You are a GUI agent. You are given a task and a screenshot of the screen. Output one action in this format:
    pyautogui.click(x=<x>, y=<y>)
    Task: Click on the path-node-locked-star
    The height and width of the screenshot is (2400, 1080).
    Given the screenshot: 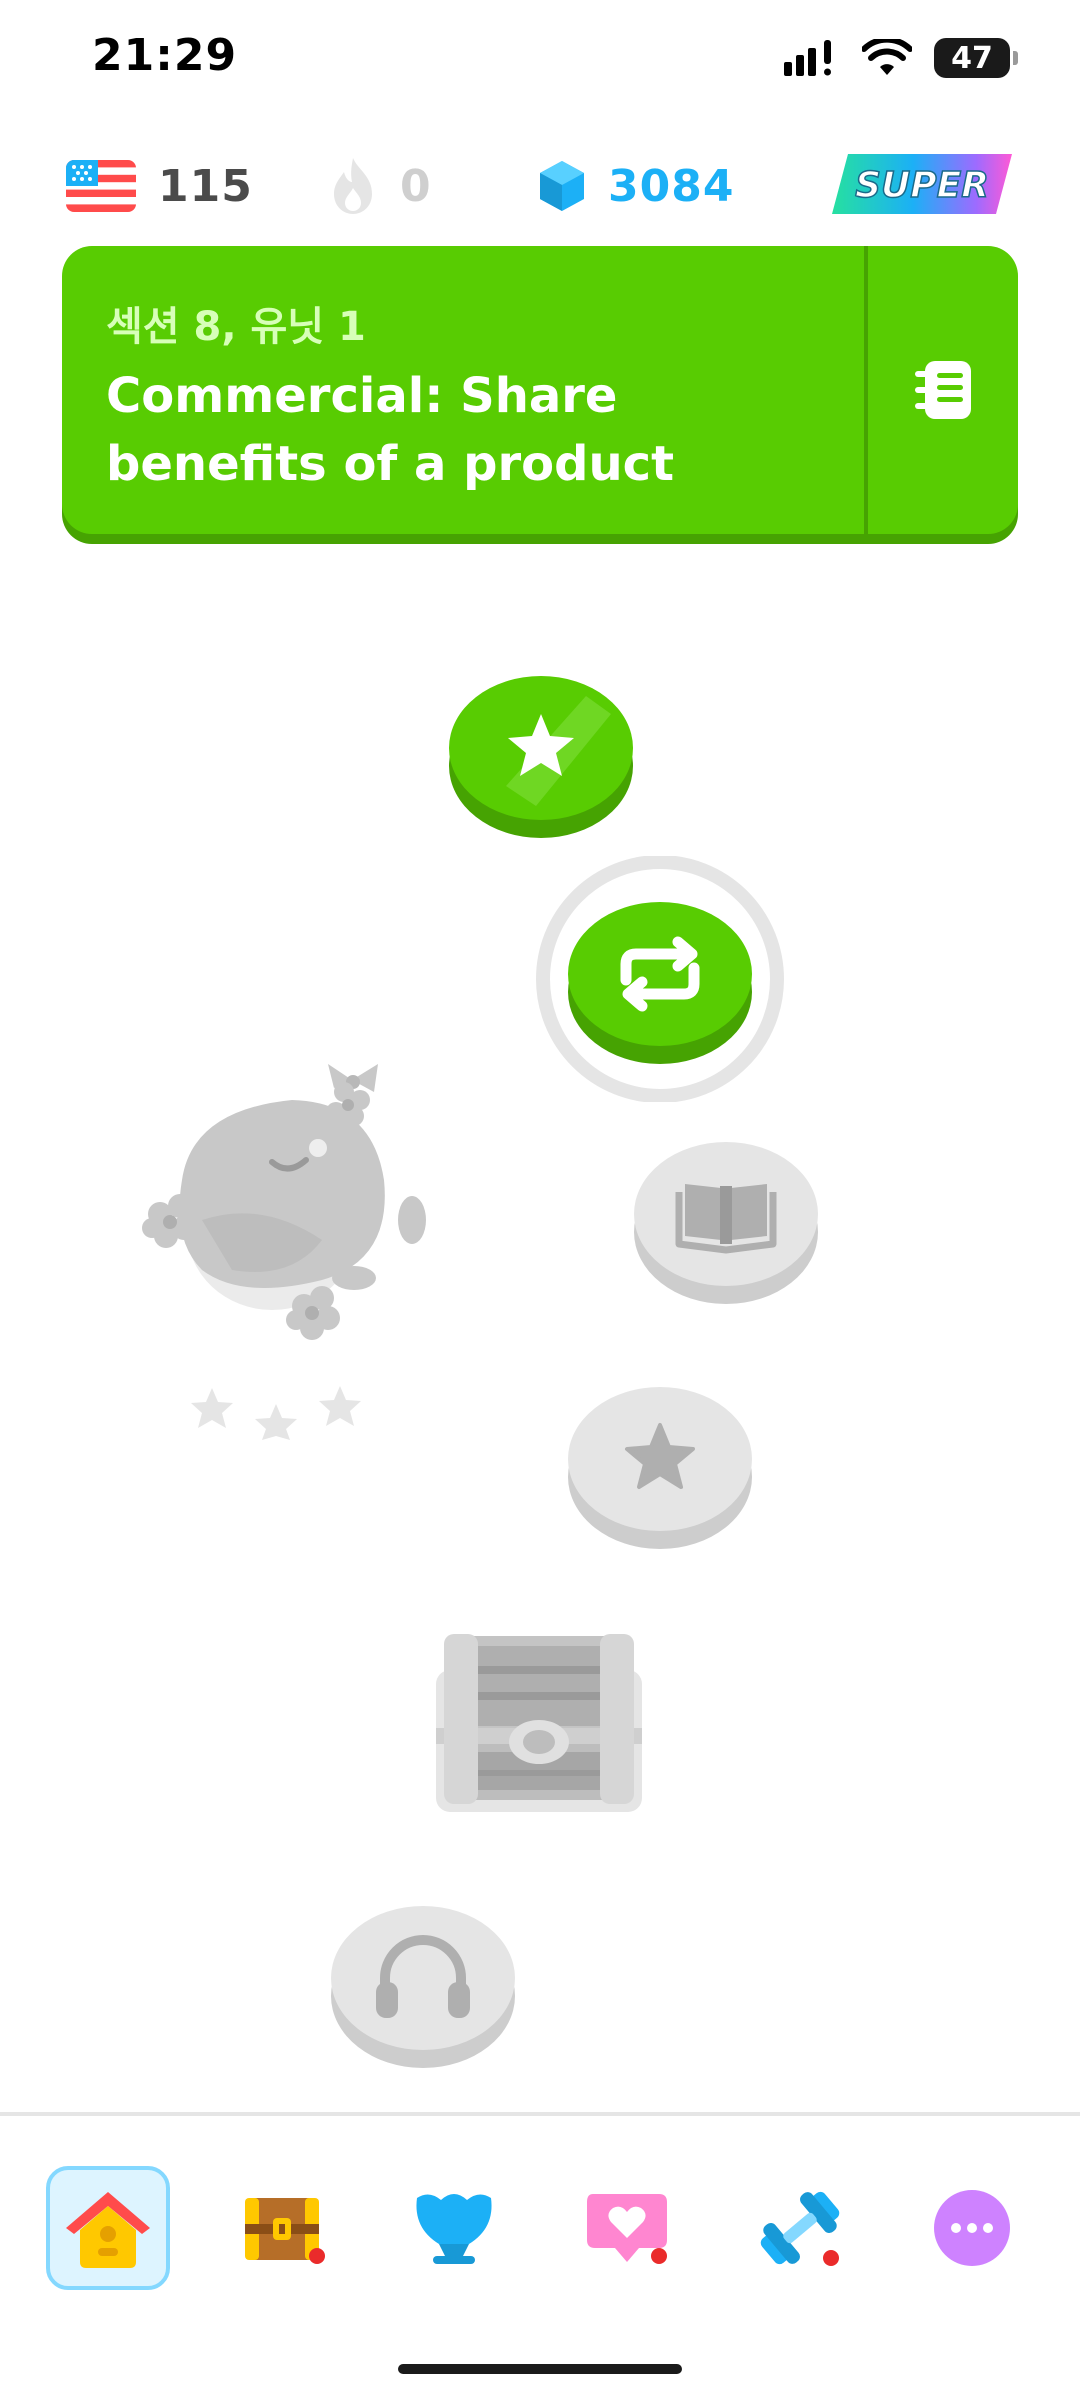 What is the action you would take?
    pyautogui.click(x=660, y=1465)
    